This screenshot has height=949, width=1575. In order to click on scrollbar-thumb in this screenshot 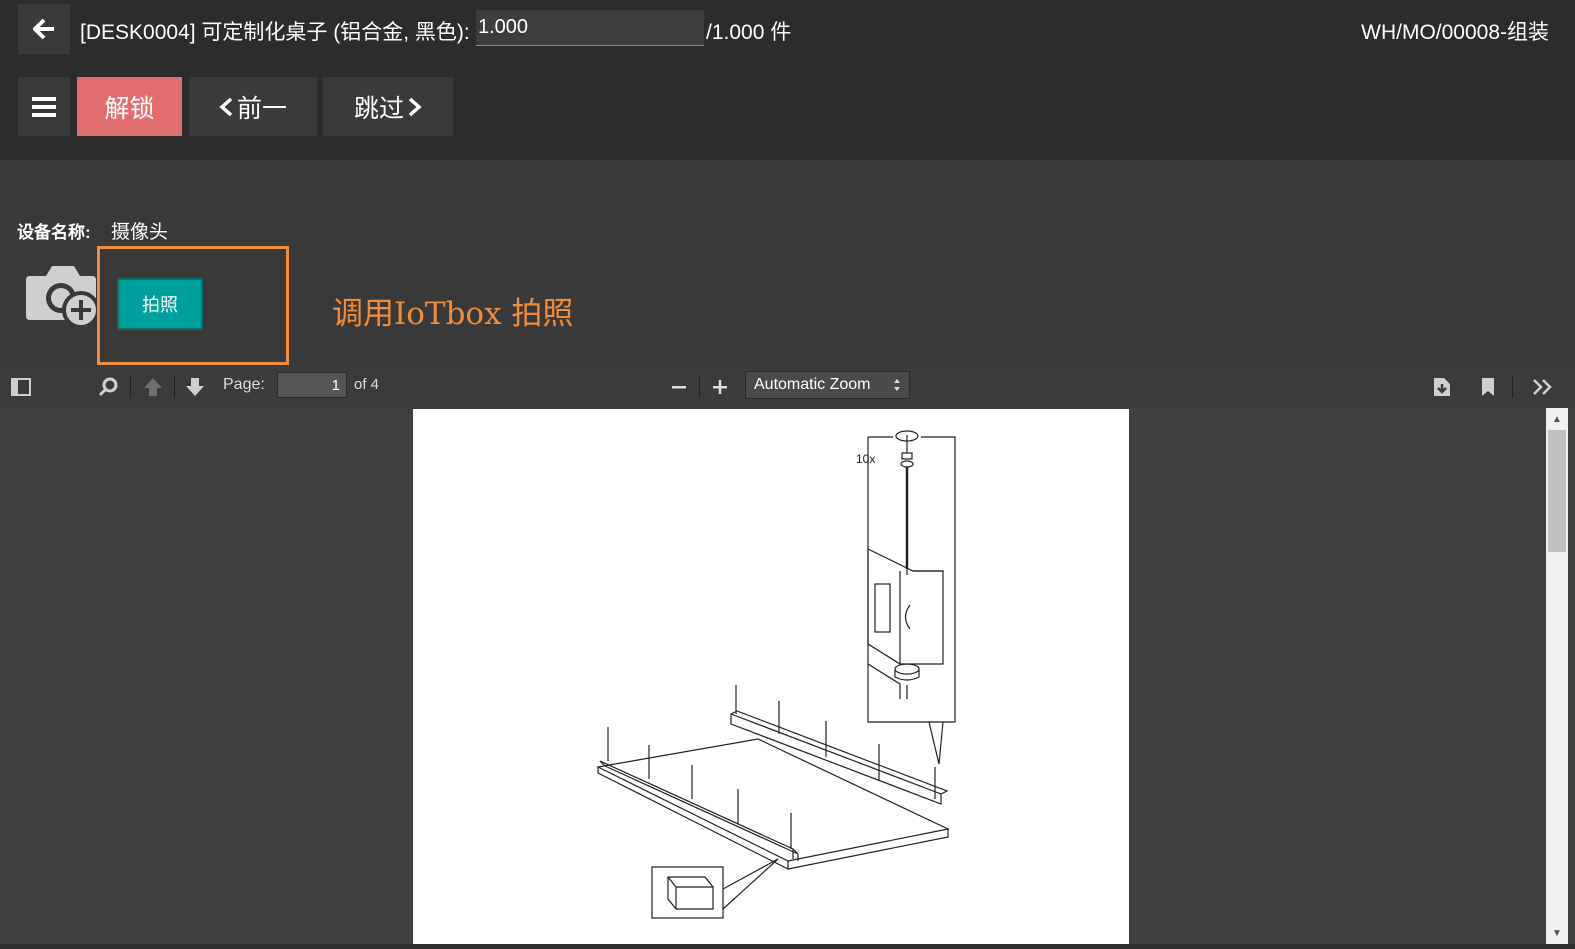, I will do `click(1557, 491)`.